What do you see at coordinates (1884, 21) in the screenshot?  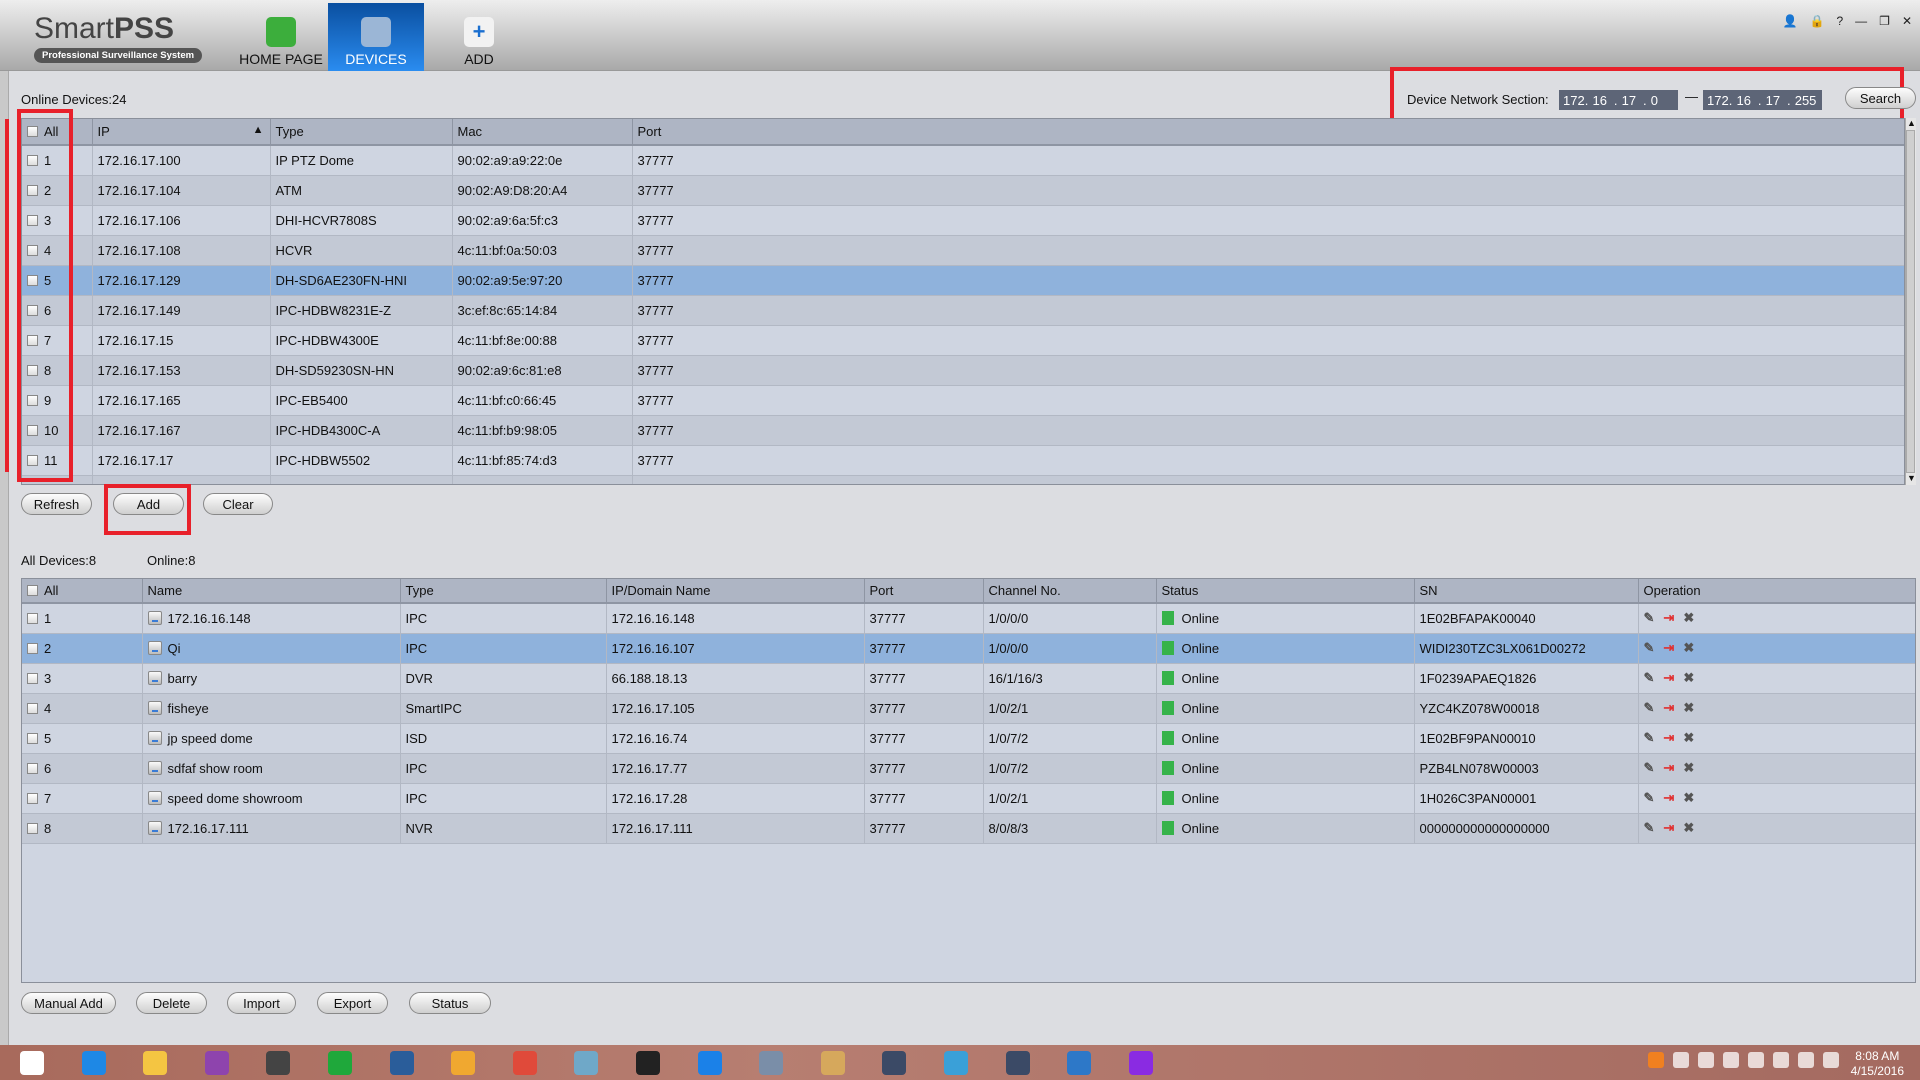 I see `restore-icon: ❐` at bounding box center [1884, 21].